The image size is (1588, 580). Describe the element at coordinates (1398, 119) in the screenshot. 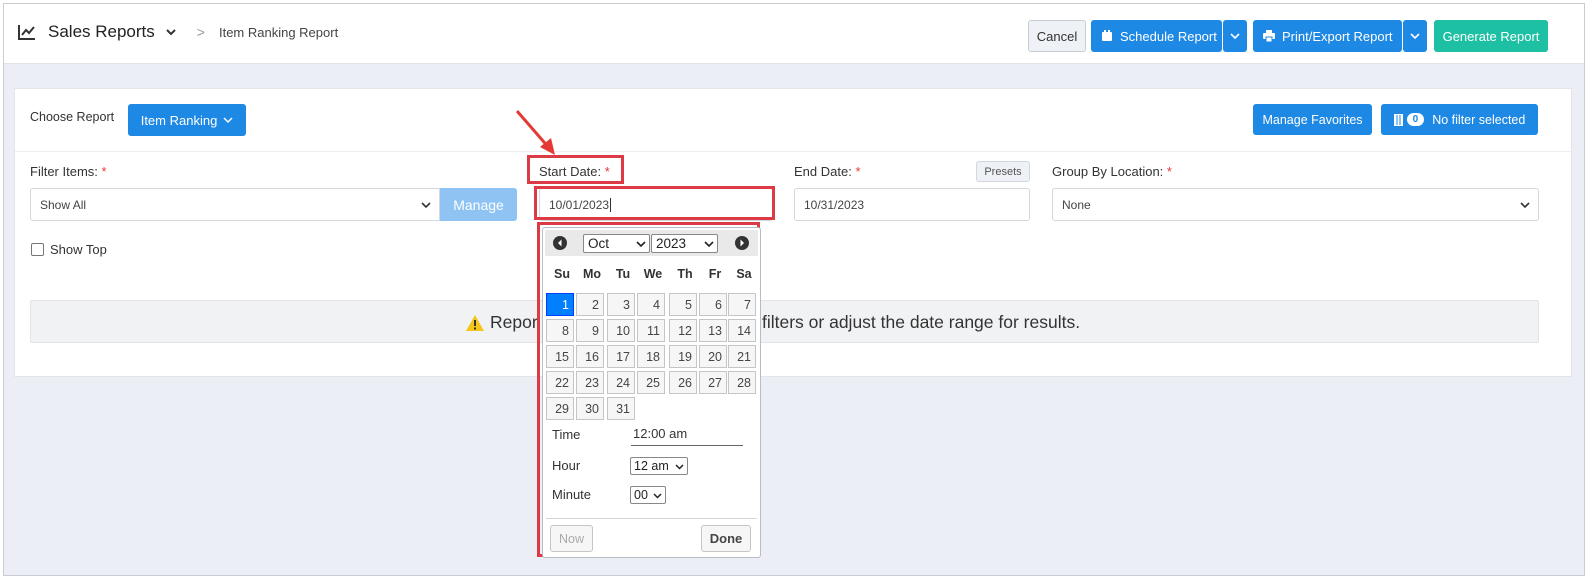

I see `filter-icon` at that location.